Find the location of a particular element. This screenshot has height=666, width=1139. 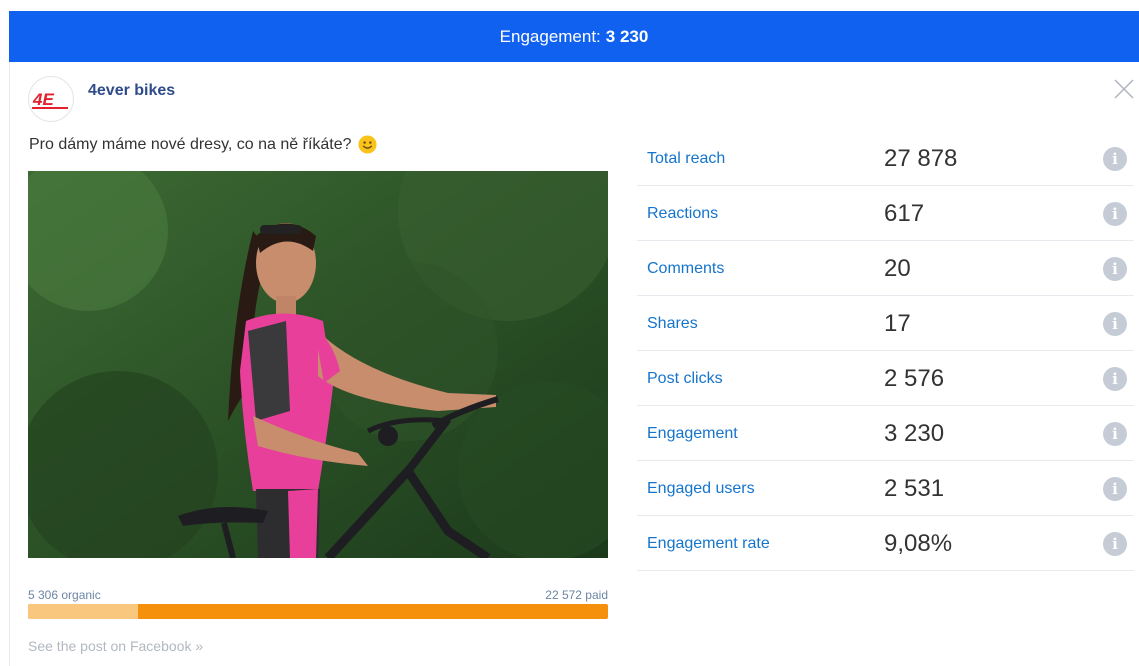

metric-row: Engagement rate 9,08% i is located at coordinates (885, 543).